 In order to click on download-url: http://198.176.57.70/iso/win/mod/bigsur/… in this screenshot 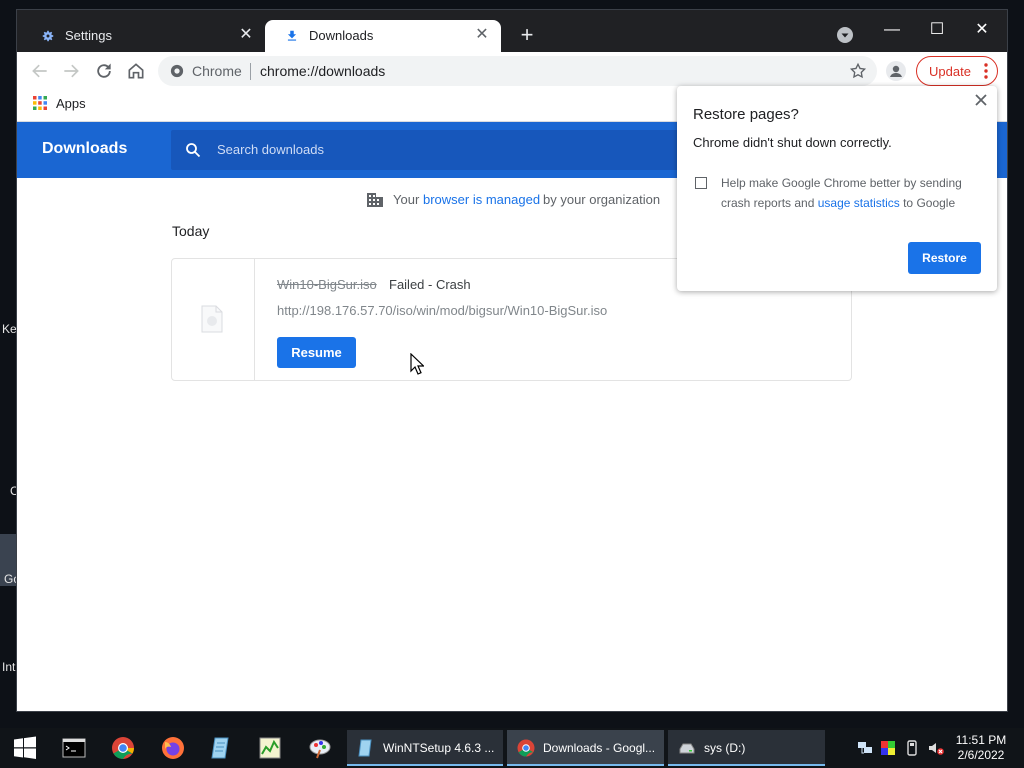, I will do `click(442, 310)`.